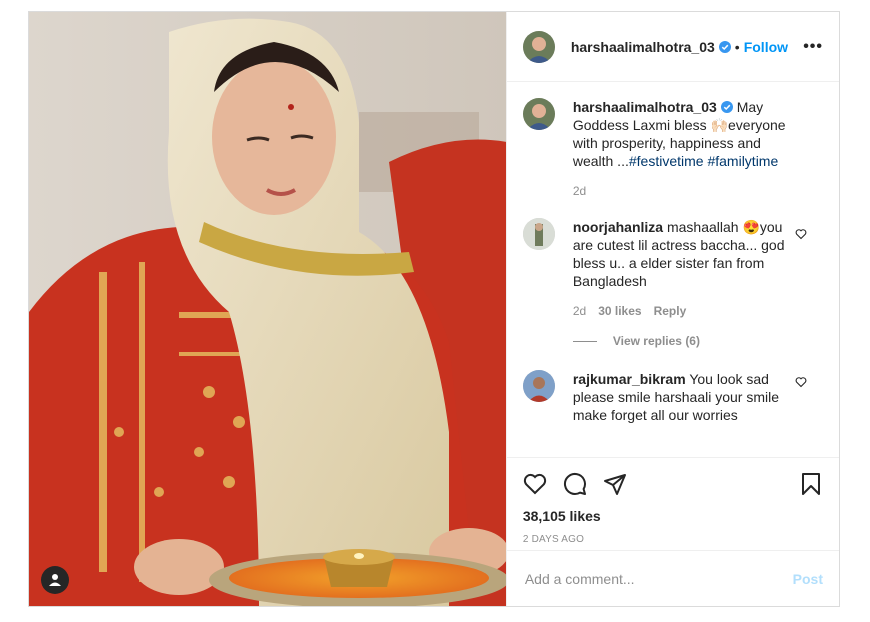  I want to click on post-date: 2 DAYS AGO, so click(673, 539).